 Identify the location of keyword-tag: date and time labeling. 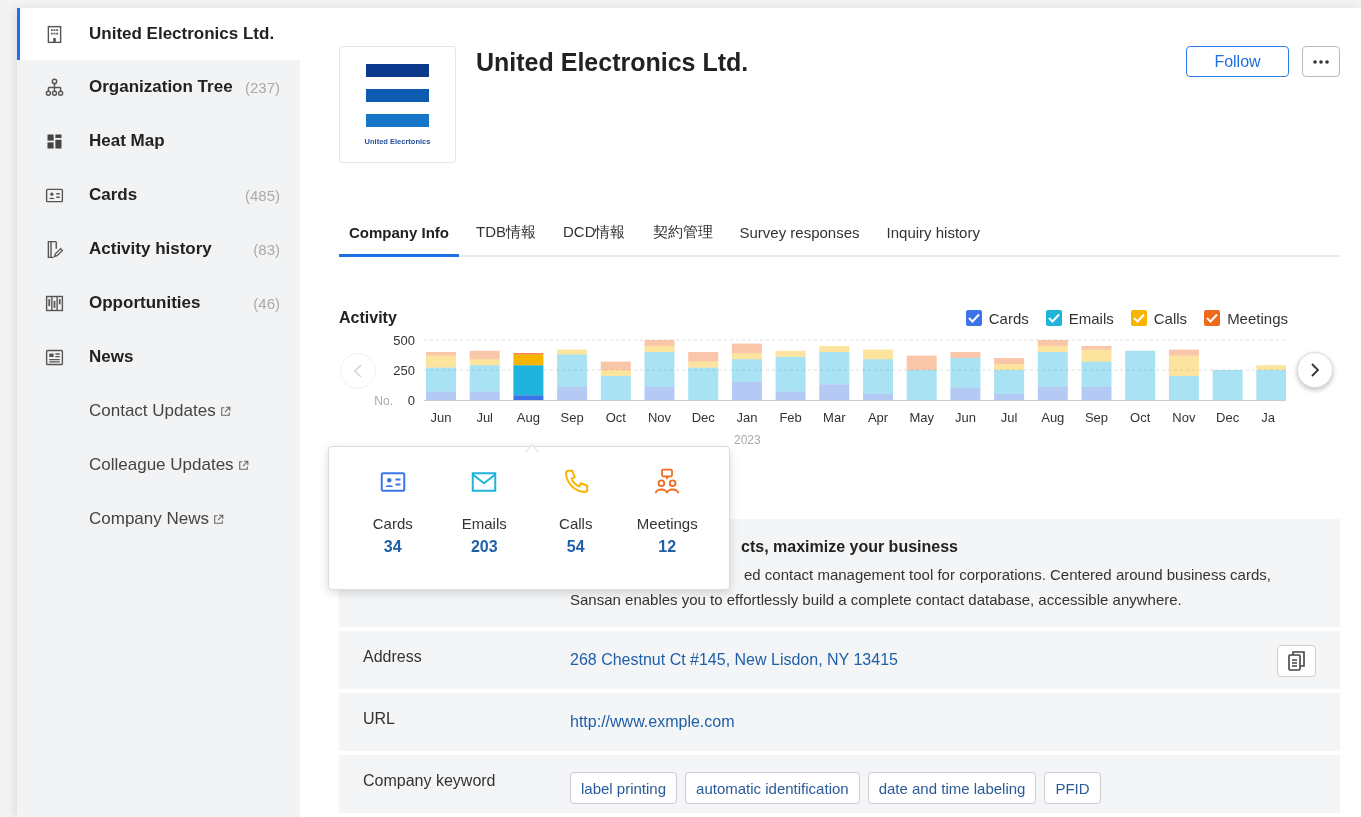
(952, 788).